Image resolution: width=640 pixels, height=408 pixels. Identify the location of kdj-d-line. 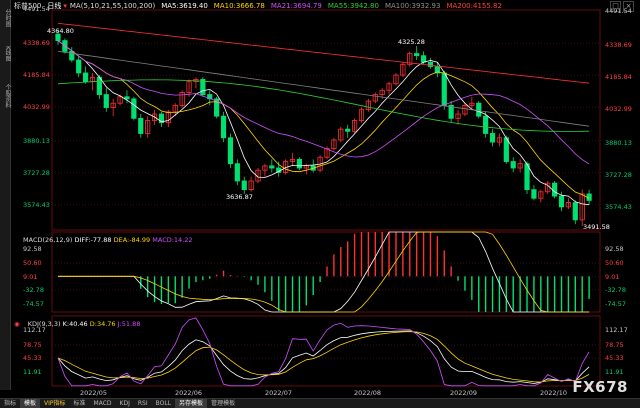
(323, 357).